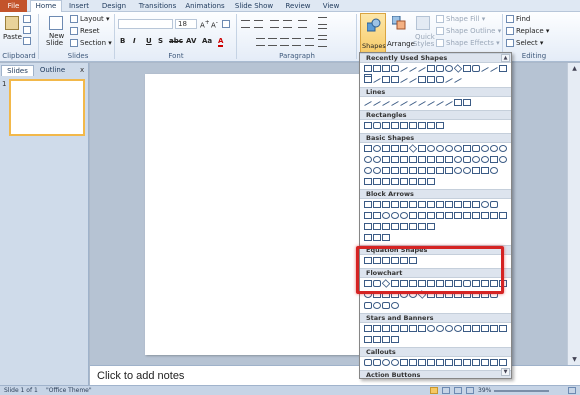 Image resolution: width=580 pixels, height=395 pixels. I want to click on align-text-icon, so click(322, 32).